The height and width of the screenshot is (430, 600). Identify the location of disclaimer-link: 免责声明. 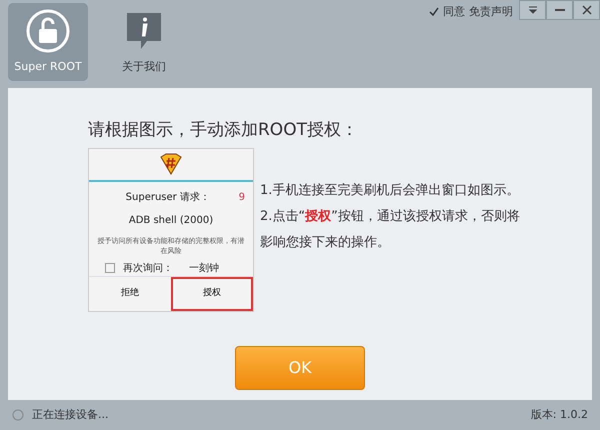
(491, 11).